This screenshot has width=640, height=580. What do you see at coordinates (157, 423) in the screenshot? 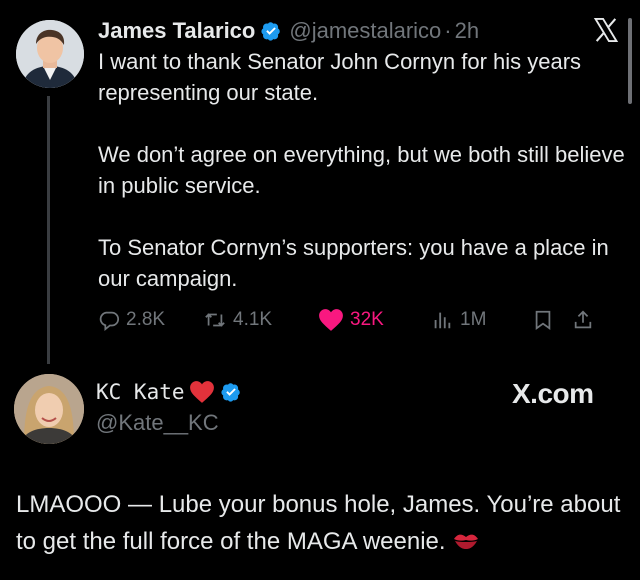
I see `reply-author-handle: @Kate__KC` at bounding box center [157, 423].